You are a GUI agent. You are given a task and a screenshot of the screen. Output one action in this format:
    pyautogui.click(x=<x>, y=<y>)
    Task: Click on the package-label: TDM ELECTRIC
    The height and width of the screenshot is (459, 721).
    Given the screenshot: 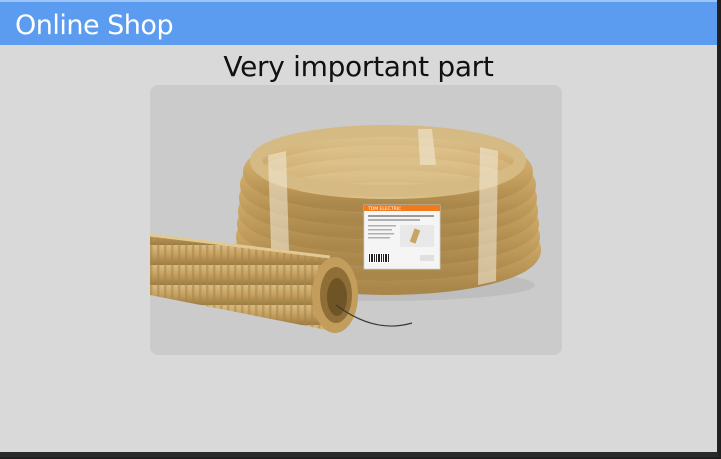 What is the action you would take?
    pyautogui.click(x=402, y=237)
    